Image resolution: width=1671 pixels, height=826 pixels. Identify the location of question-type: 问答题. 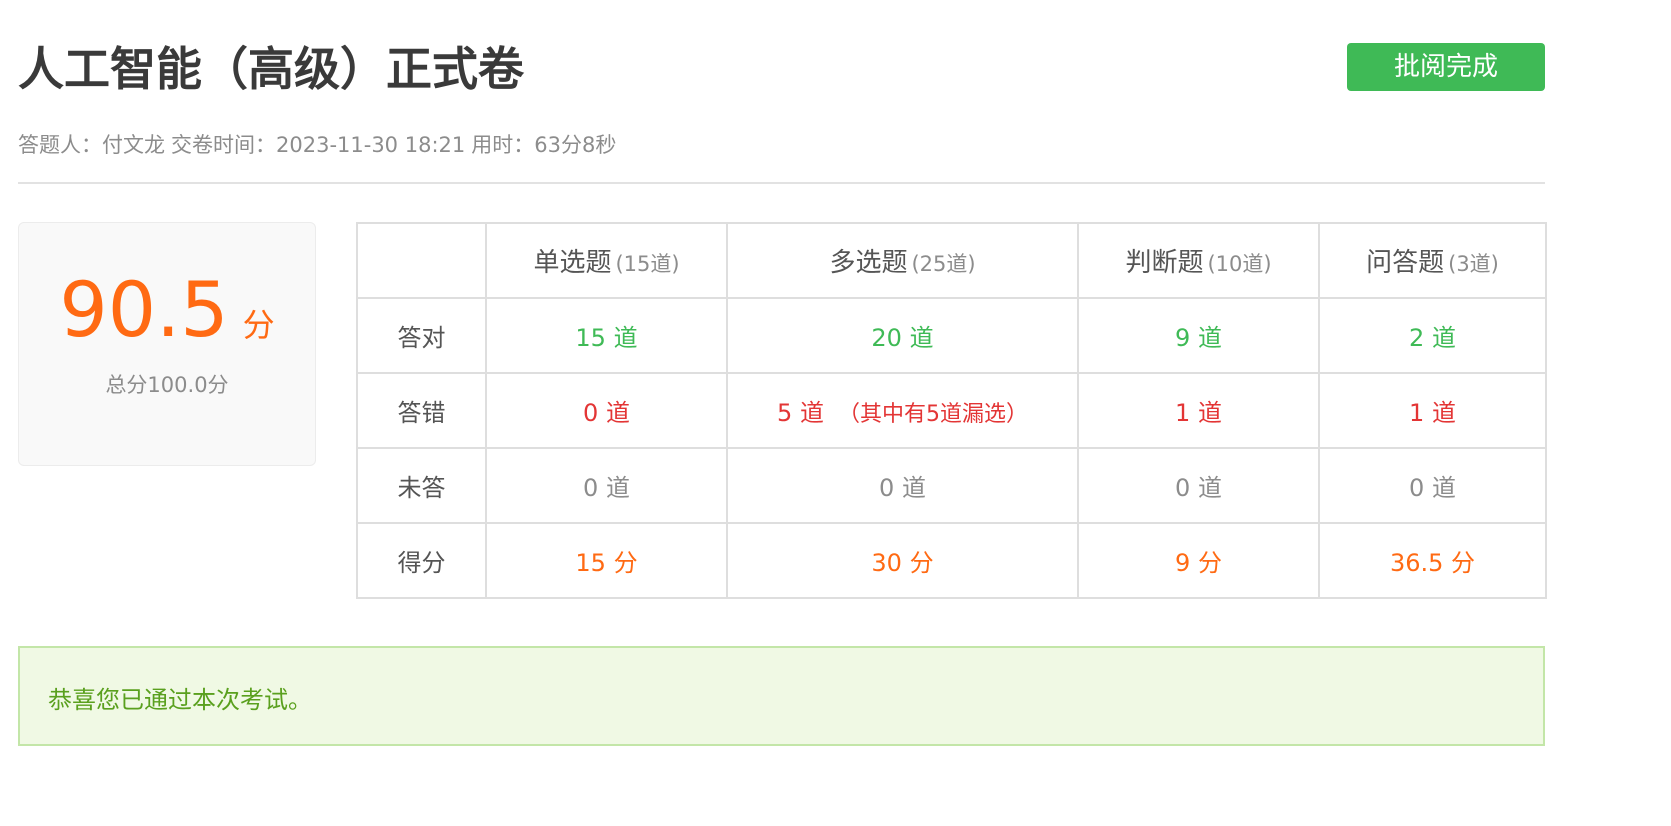
(1405, 263).